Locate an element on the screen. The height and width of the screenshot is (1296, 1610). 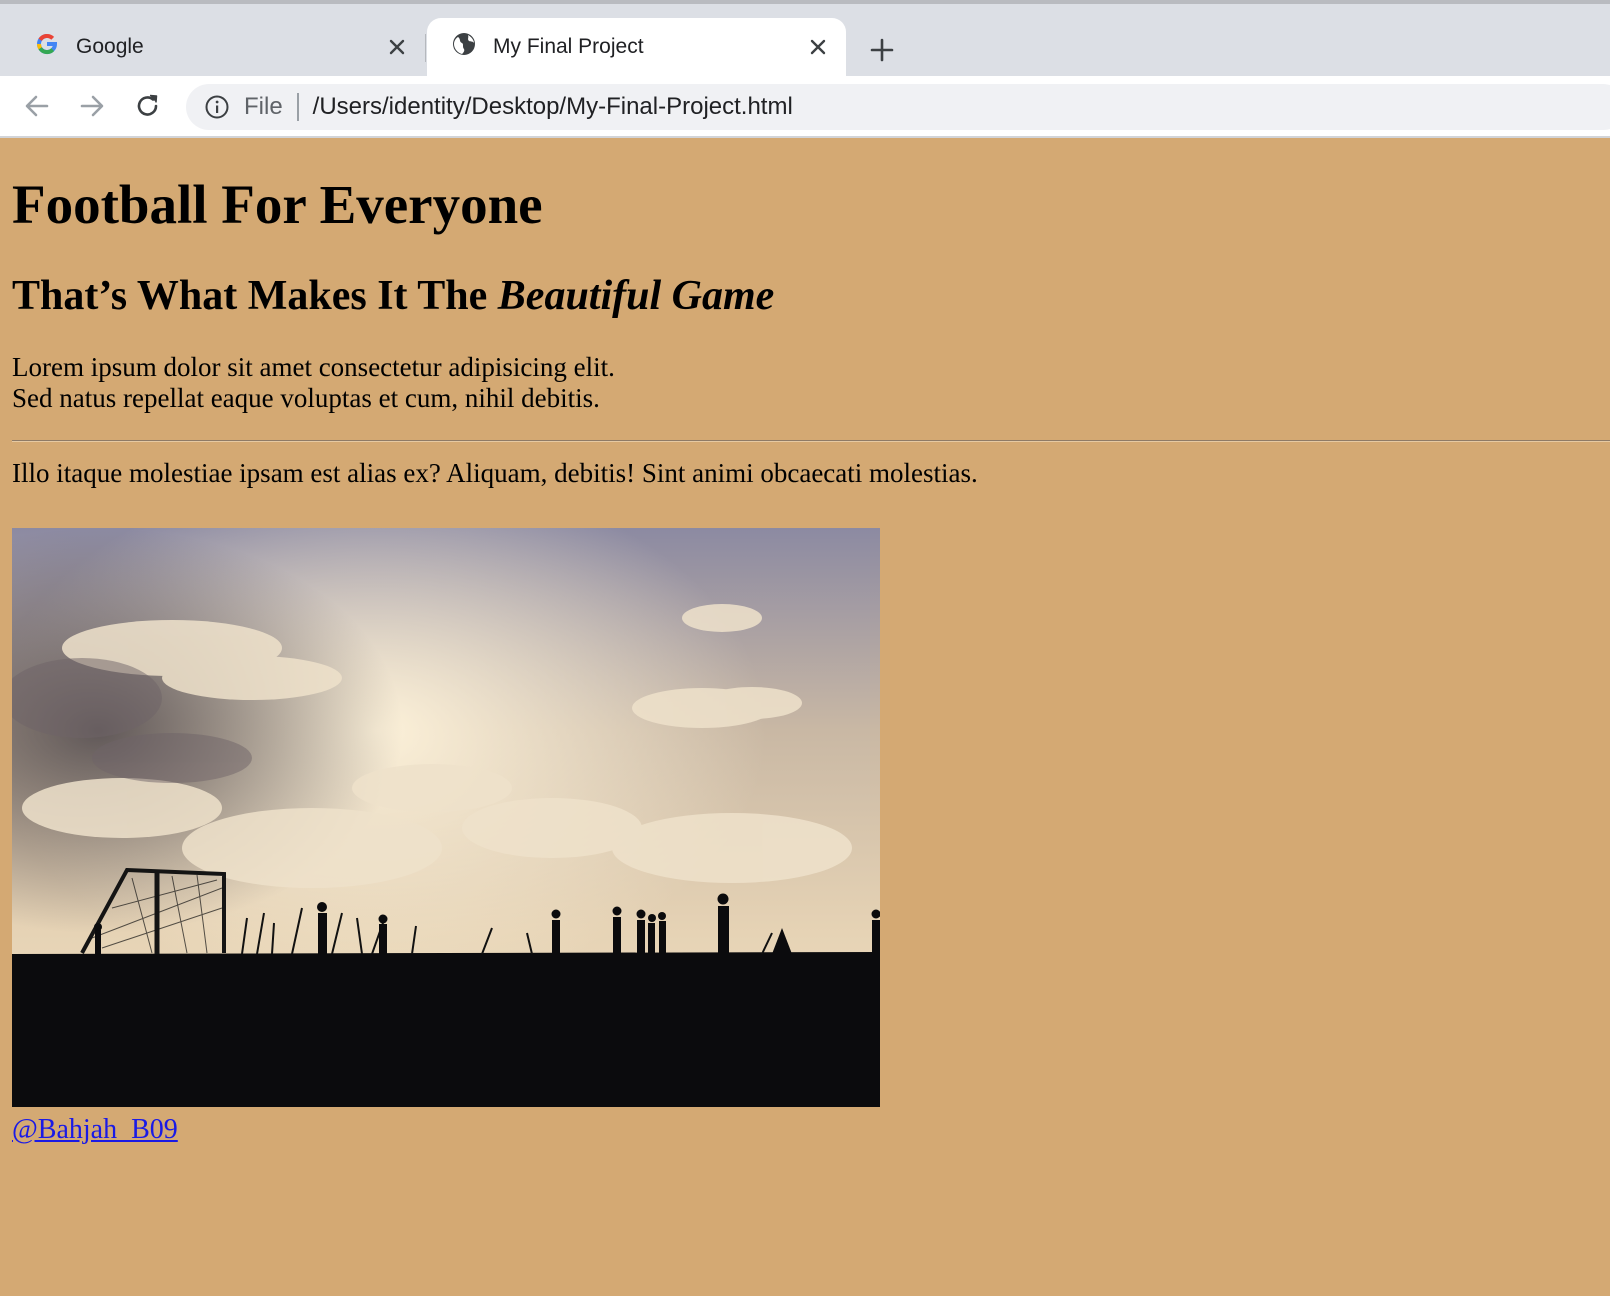
tab-strip: Google My Final Project is located at coordinates (805, 40).